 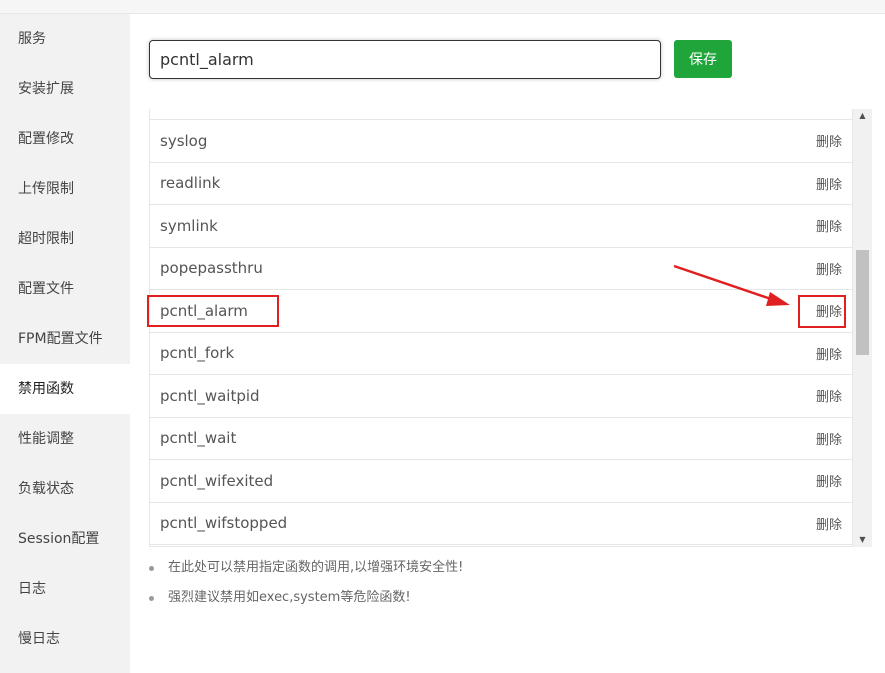 What do you see at coordinates (862, 540) in the screenshot?
I see `scroll-down-icon: ▼` at bounding box center [862, 540].